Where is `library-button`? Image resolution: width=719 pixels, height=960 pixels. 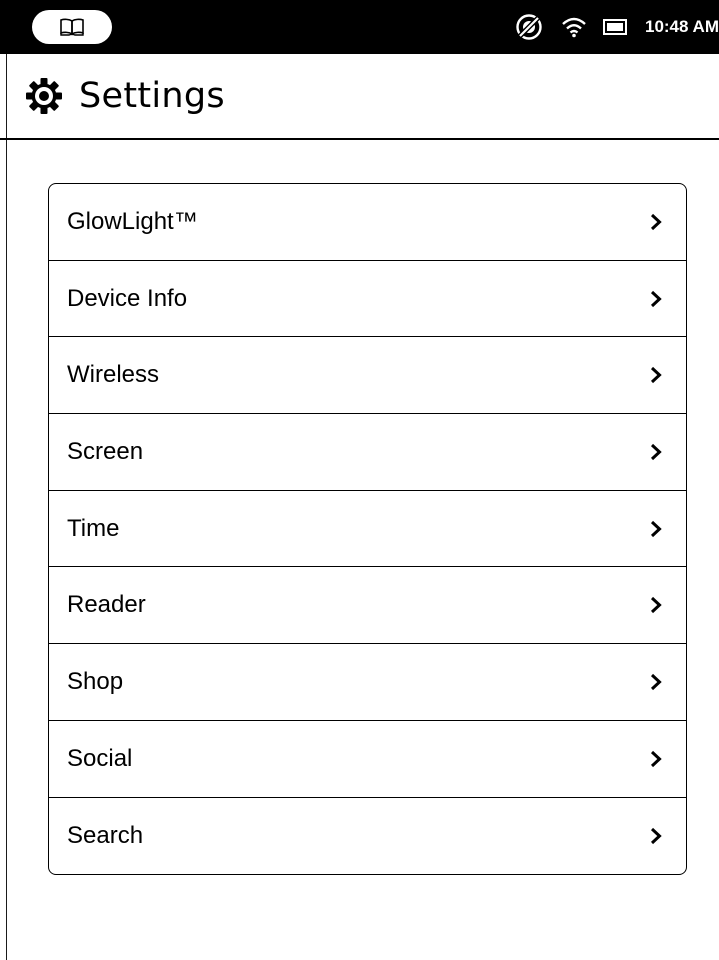 library-button is located at coordinates (72, 27).